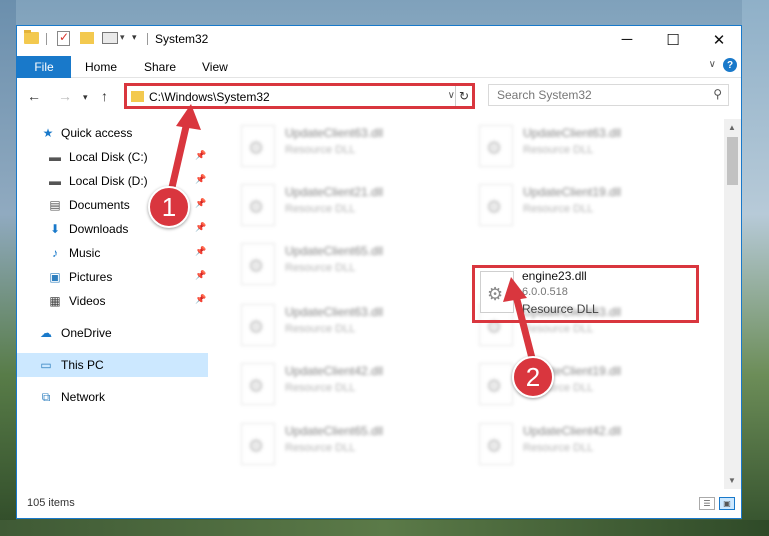 The height and width of the screenshot is (536, 769). Describe the element at coordinates (732, 304) in the screenshot. I see `vertical-scrollbar: ▲ ▼` at that location.